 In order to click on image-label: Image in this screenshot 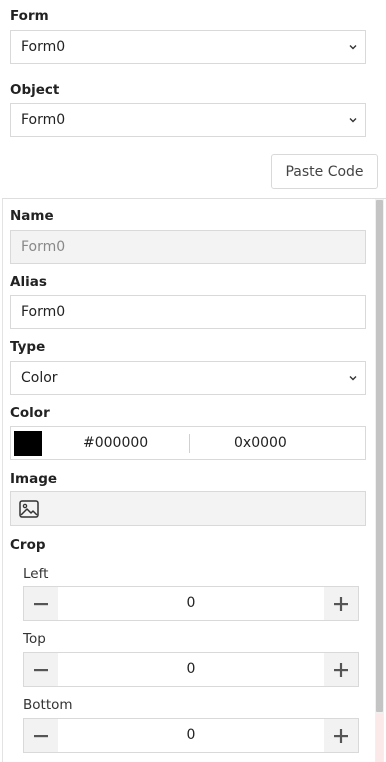, I will do `click(34, 479)`.